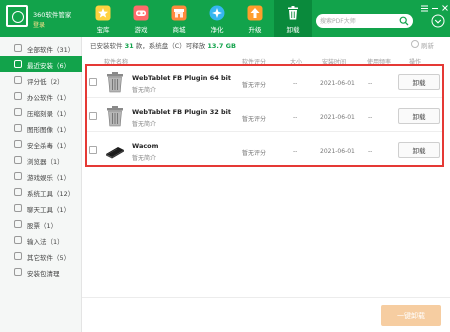  Describe the element at coordinates (103, 13) in the screenshot. I see `star-icon` at that location.